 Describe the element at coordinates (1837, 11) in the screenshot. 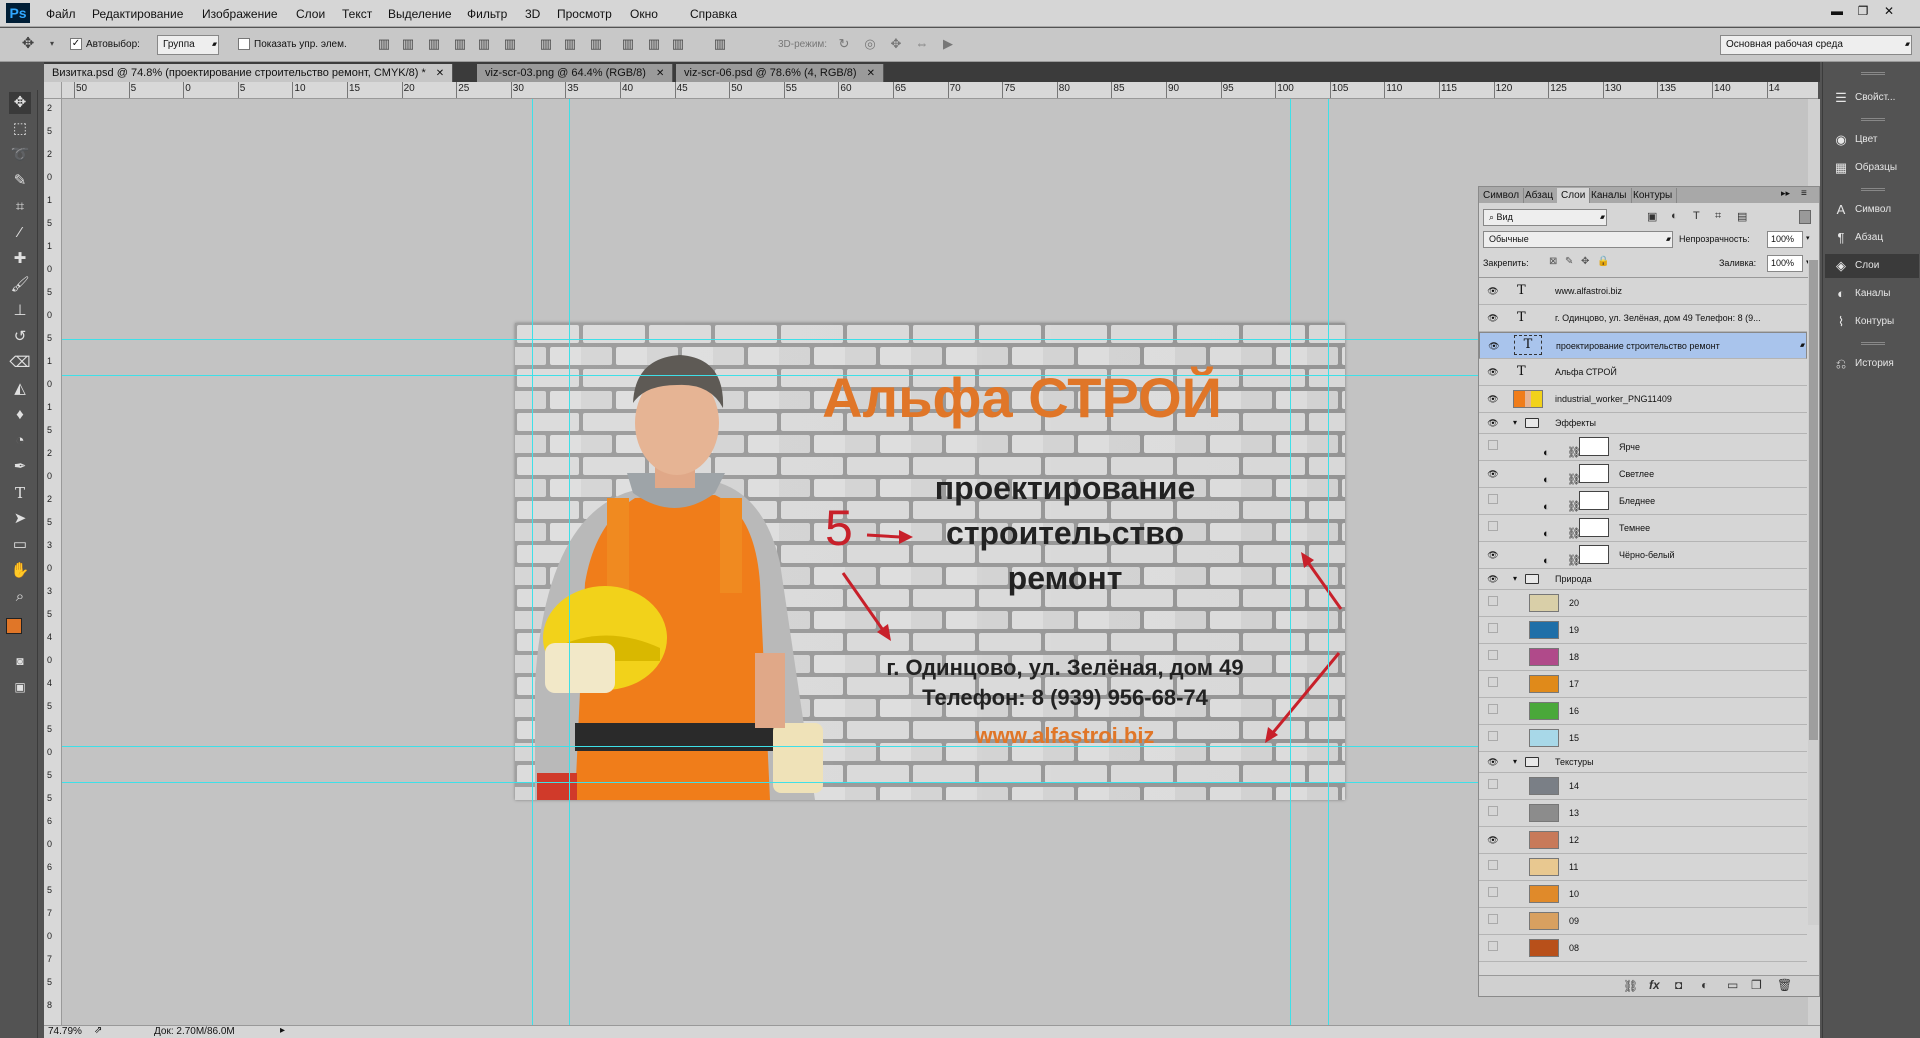

I see `minimize-button: ▬` at that location.